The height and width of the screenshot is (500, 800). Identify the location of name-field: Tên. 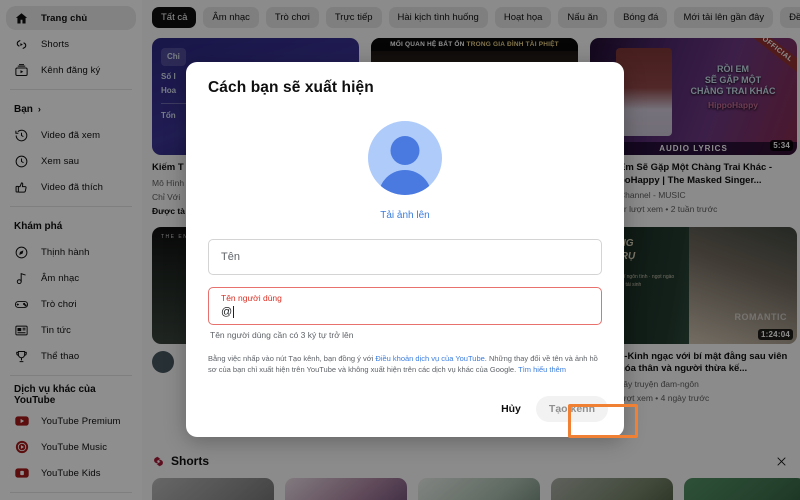
(405, 257).